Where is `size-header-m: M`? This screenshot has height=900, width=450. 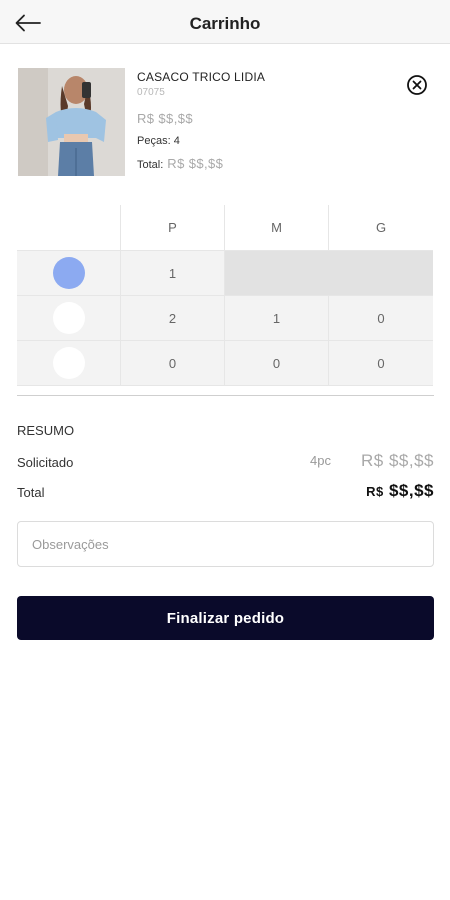
size-header-m: M is located at coordinates (277, 228).